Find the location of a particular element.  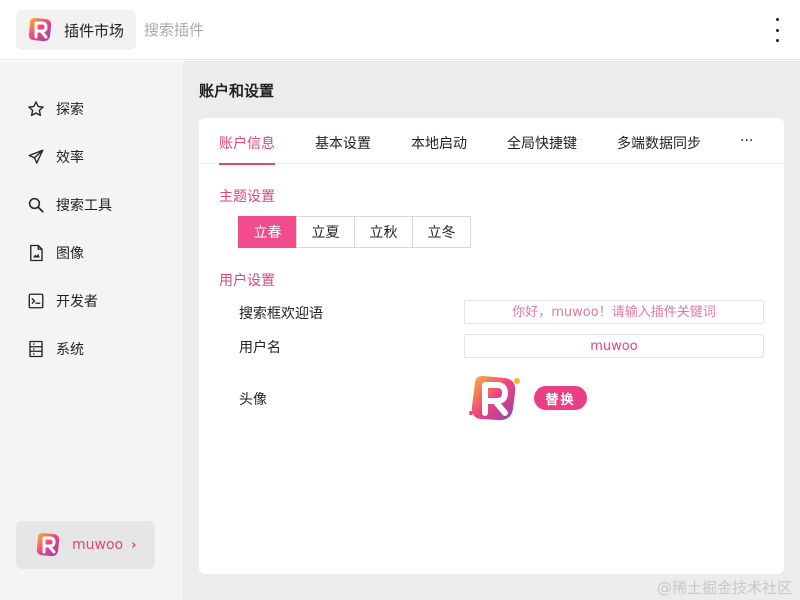

theme-selector: 立春 立夏 立秋 立冬 is located at coordinates (354, 232).